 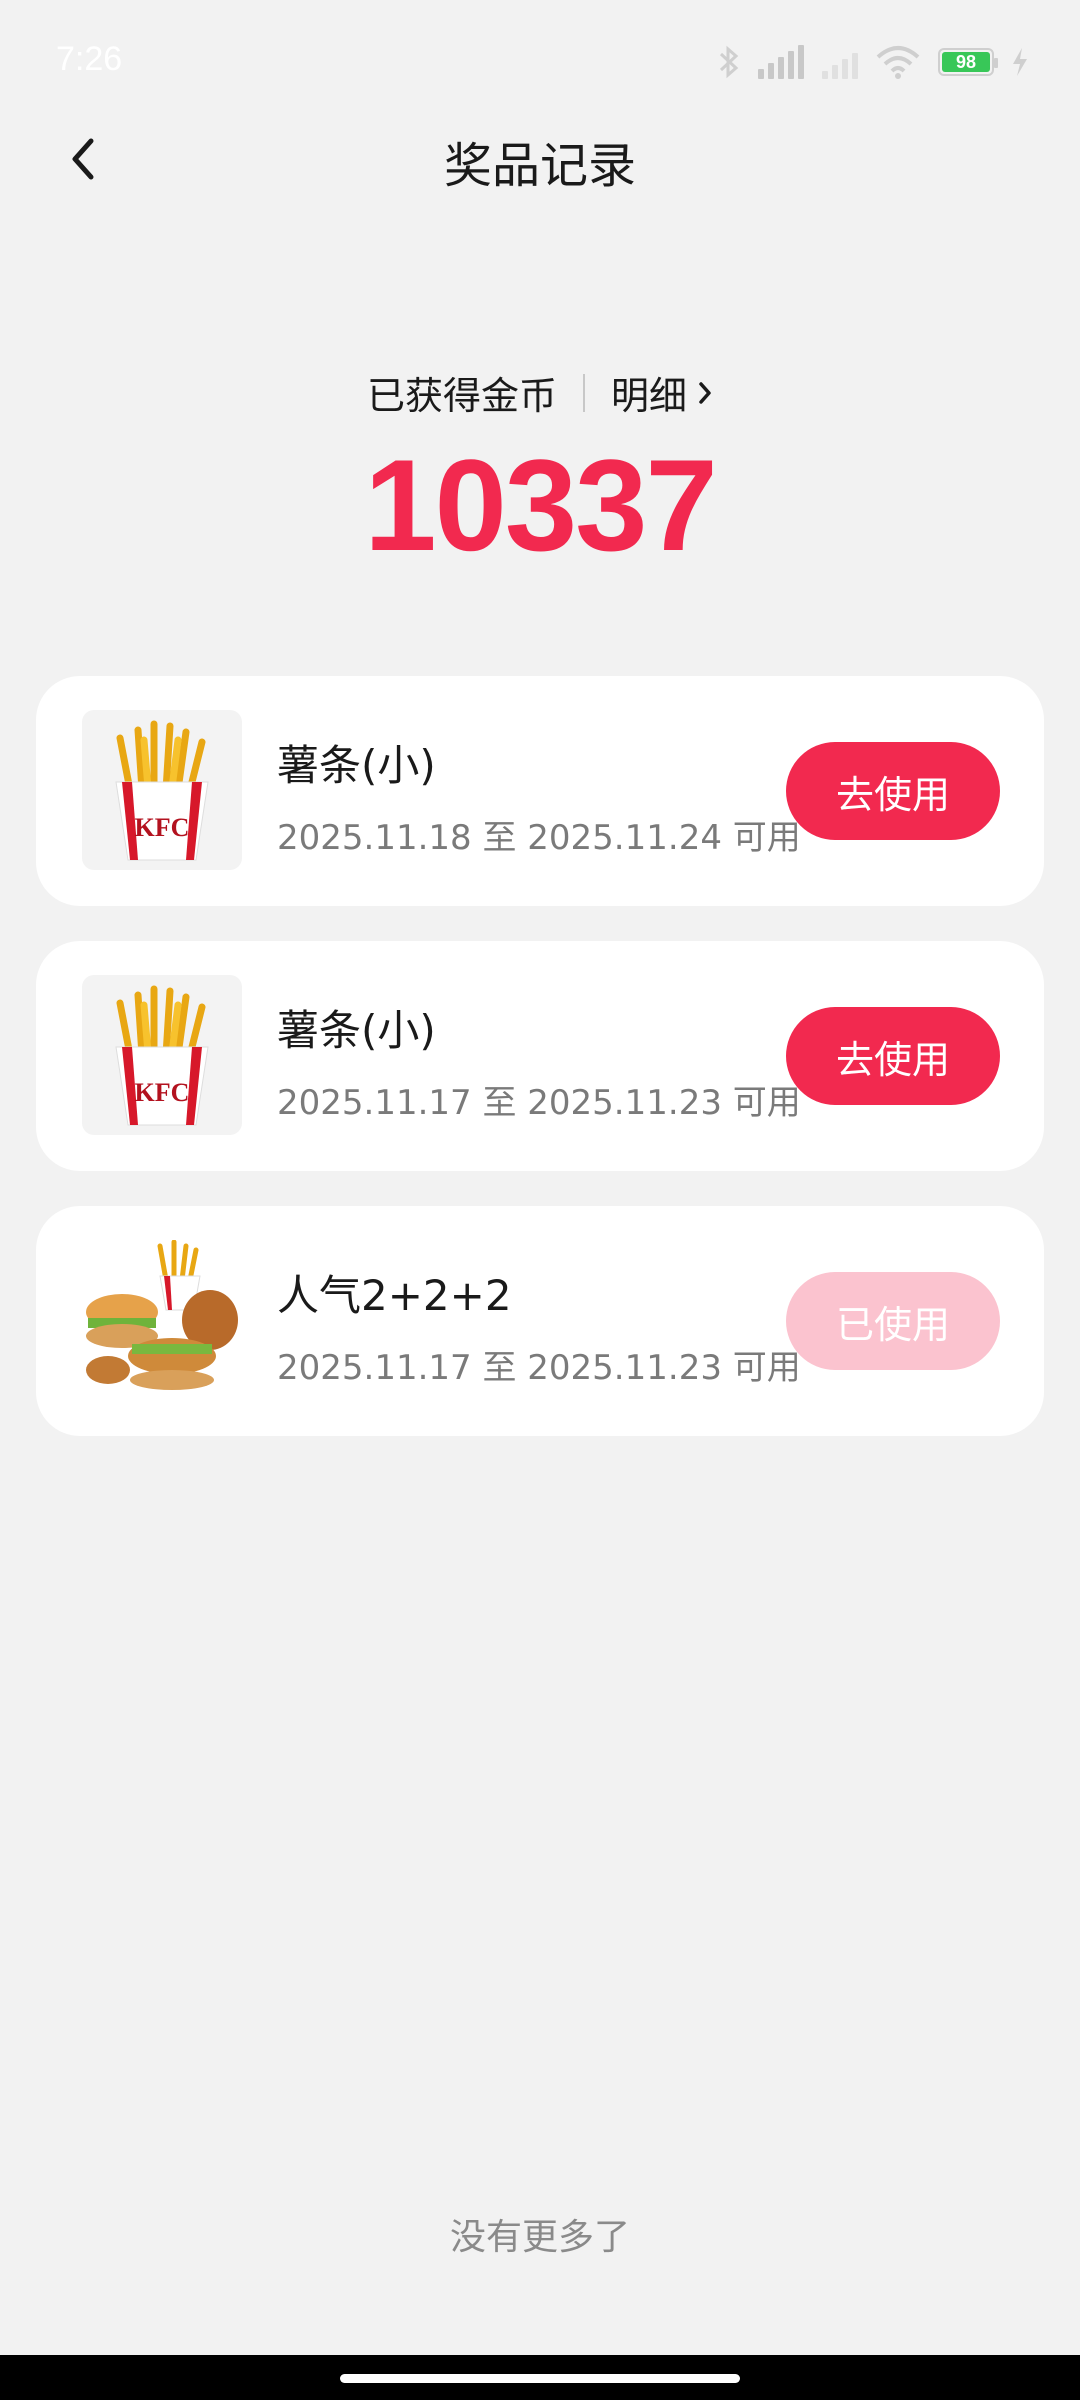 I want to click on prize-card: 人气2+2+2 2025.11.17 至 2025.11.23 可用 已使用, so click(x=540, y=1321).